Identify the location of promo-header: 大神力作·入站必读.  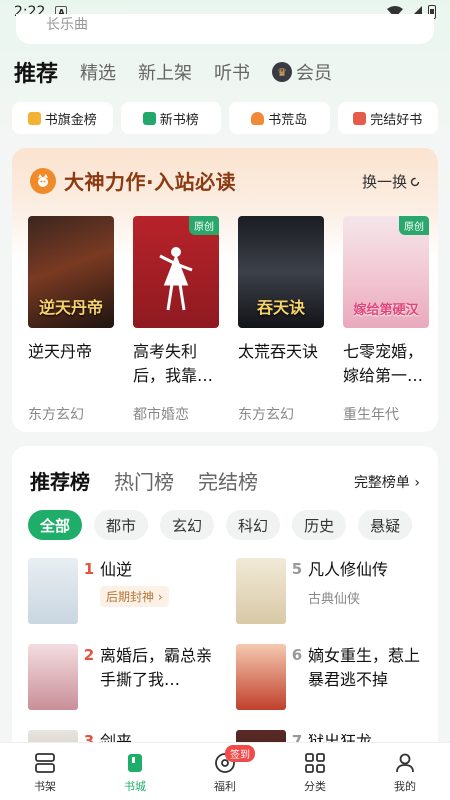
(133, 180).